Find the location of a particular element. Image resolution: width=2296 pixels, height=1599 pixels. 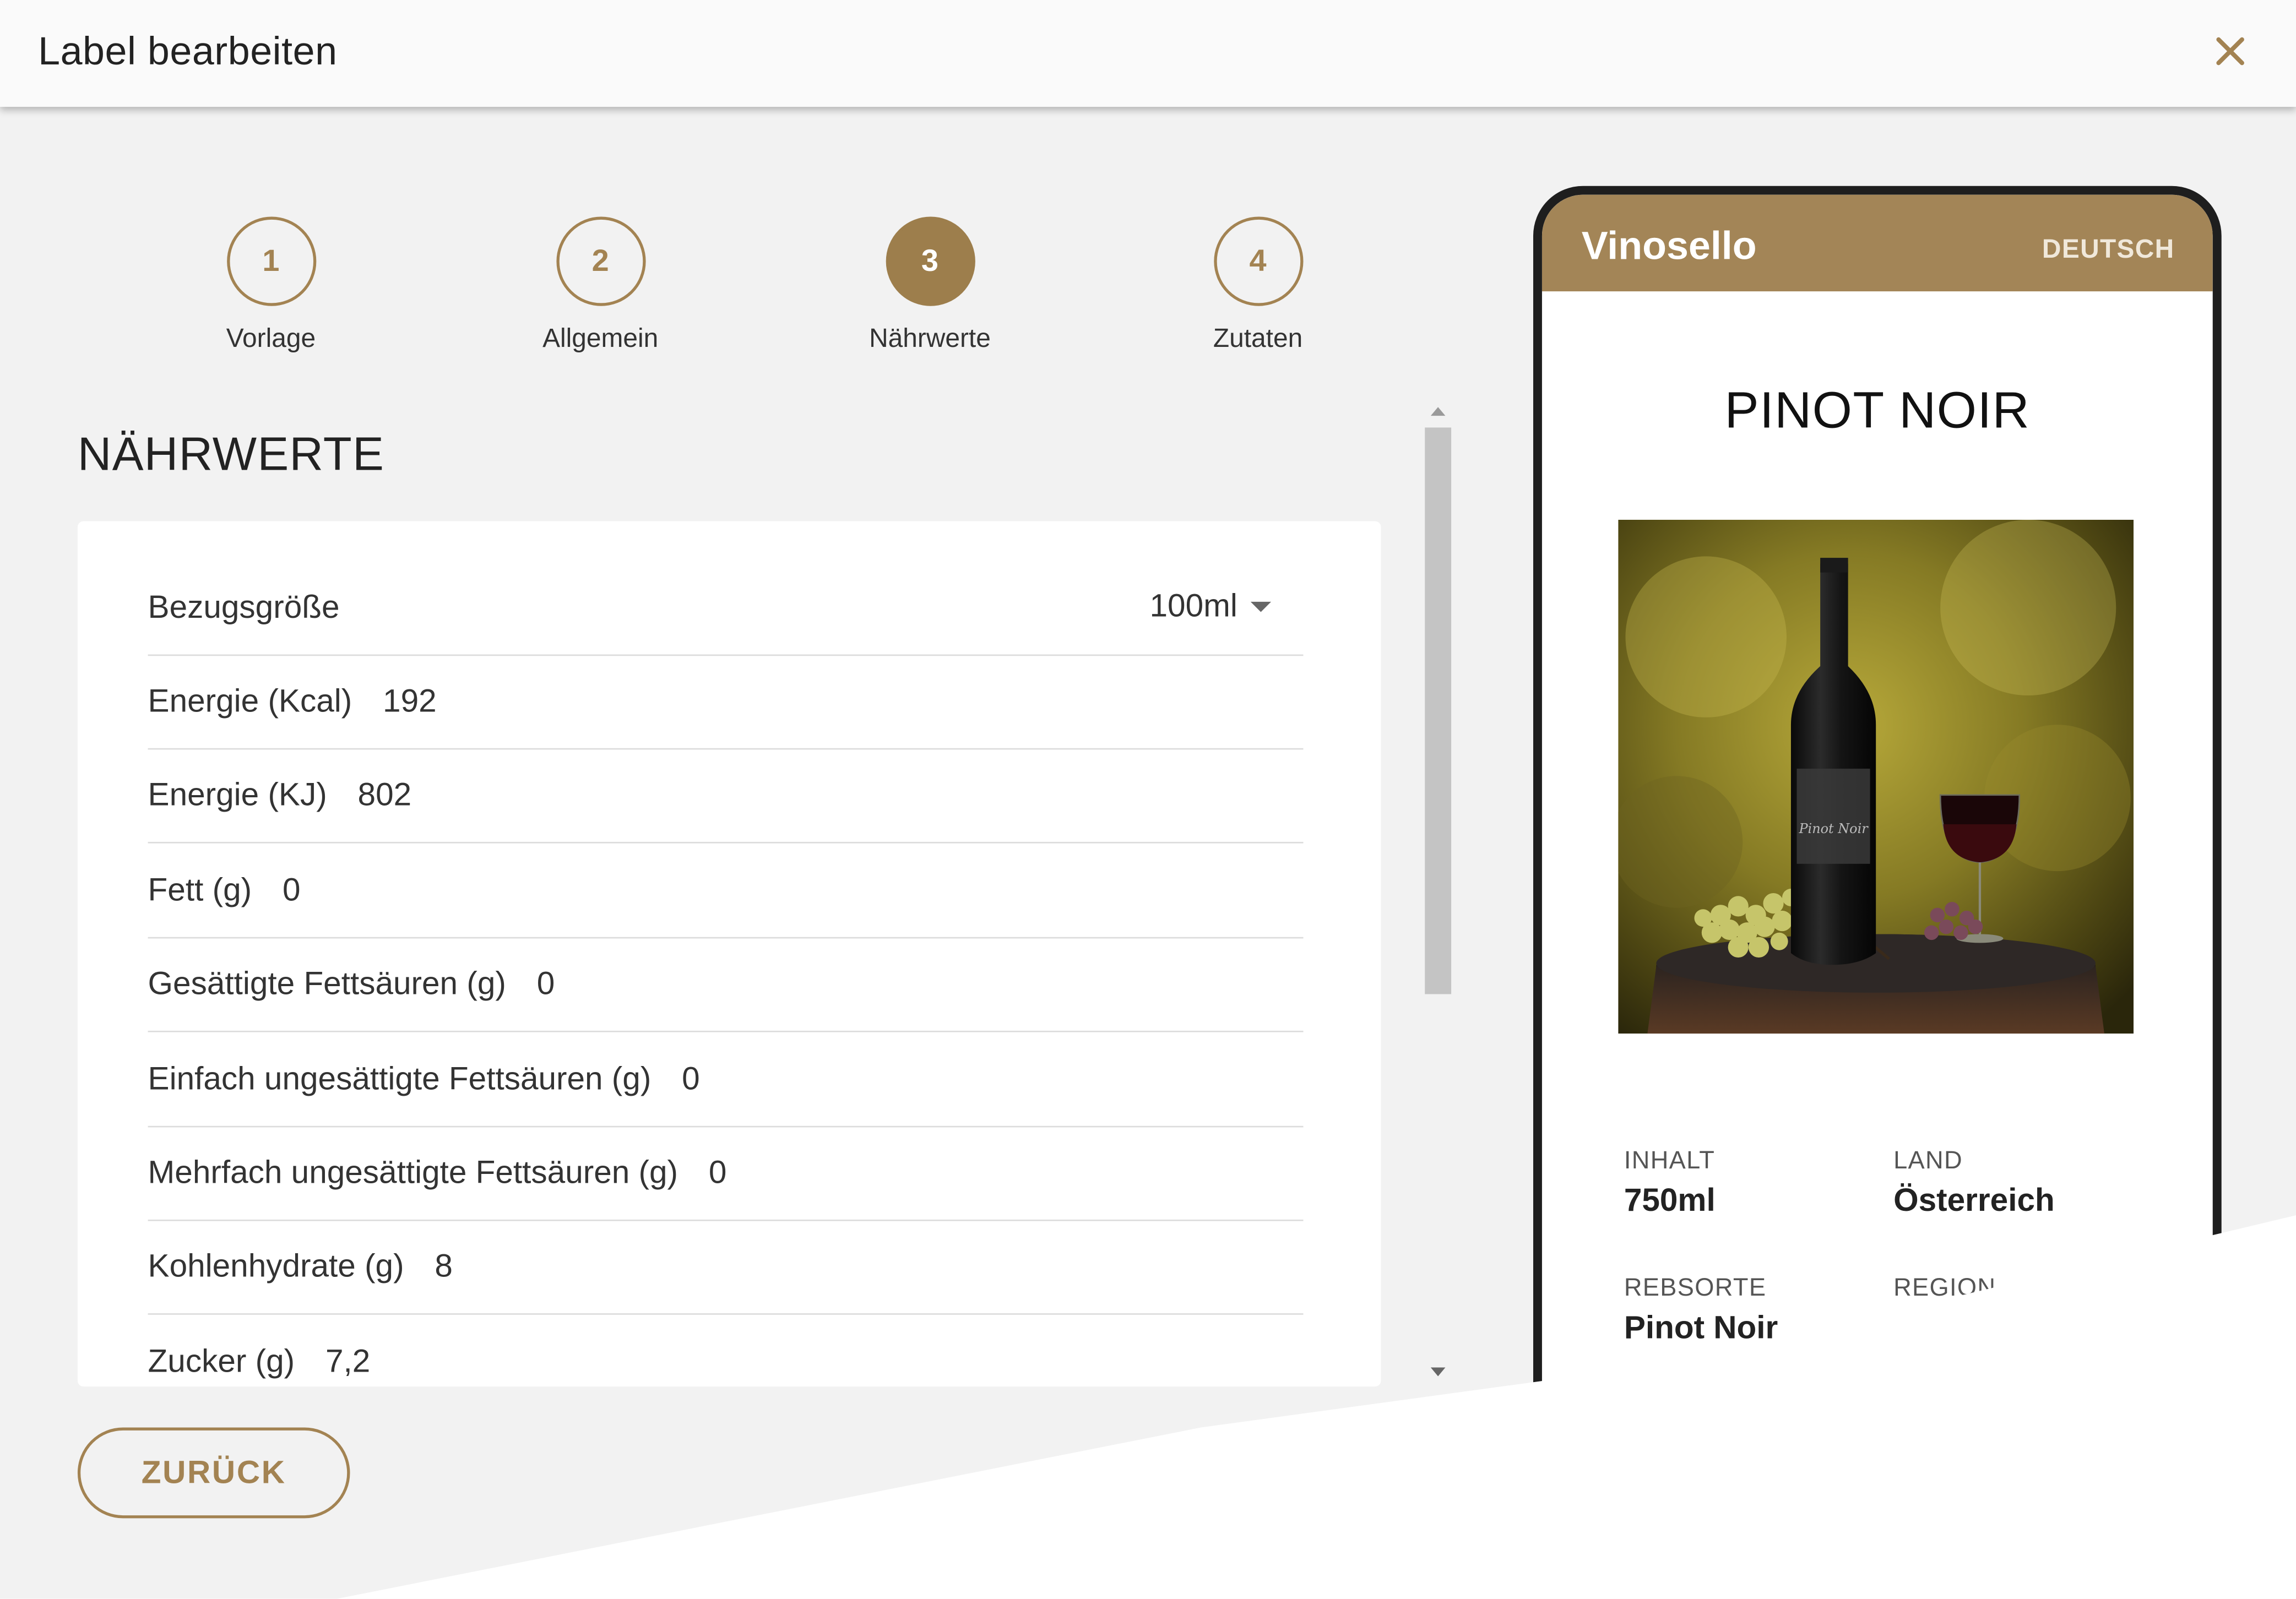

land-label: LAND is located at coordinates (1928, 1160).